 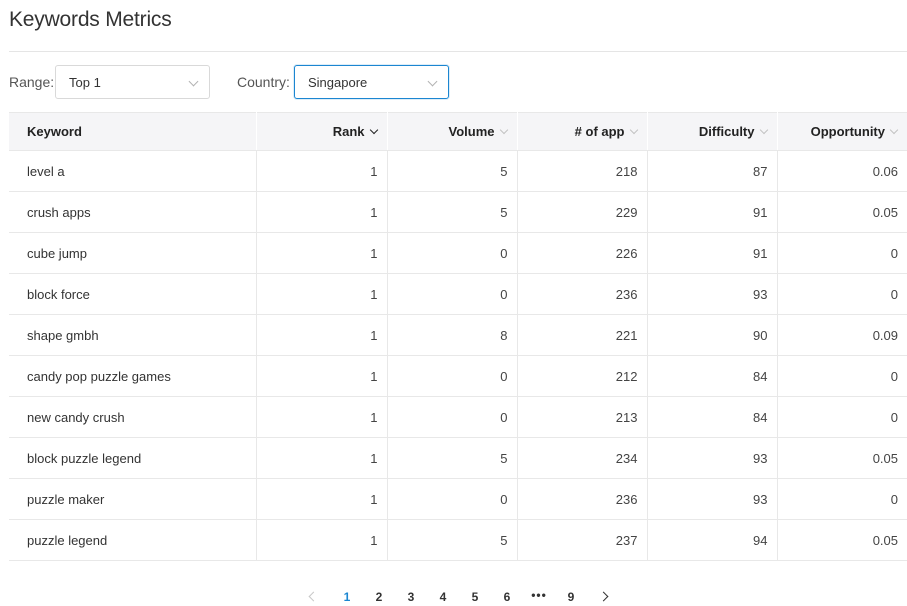 I want to click on keyword-cell: block force, so click(x=133, y=294).